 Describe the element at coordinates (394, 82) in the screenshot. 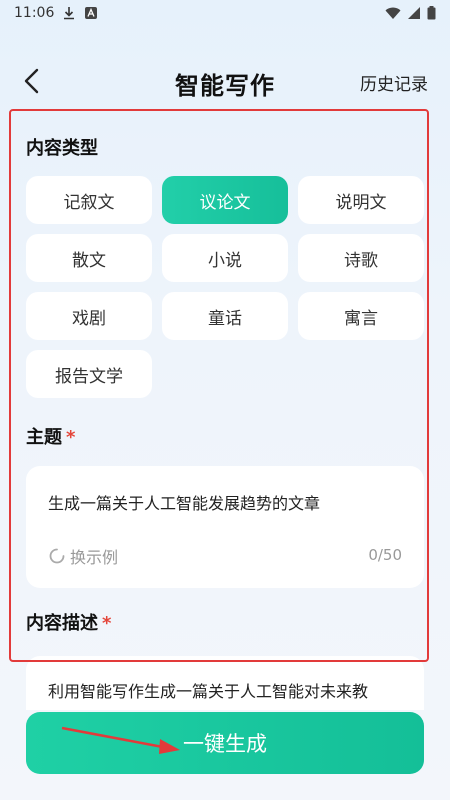

I see `history-link: 历史记录` at that location.